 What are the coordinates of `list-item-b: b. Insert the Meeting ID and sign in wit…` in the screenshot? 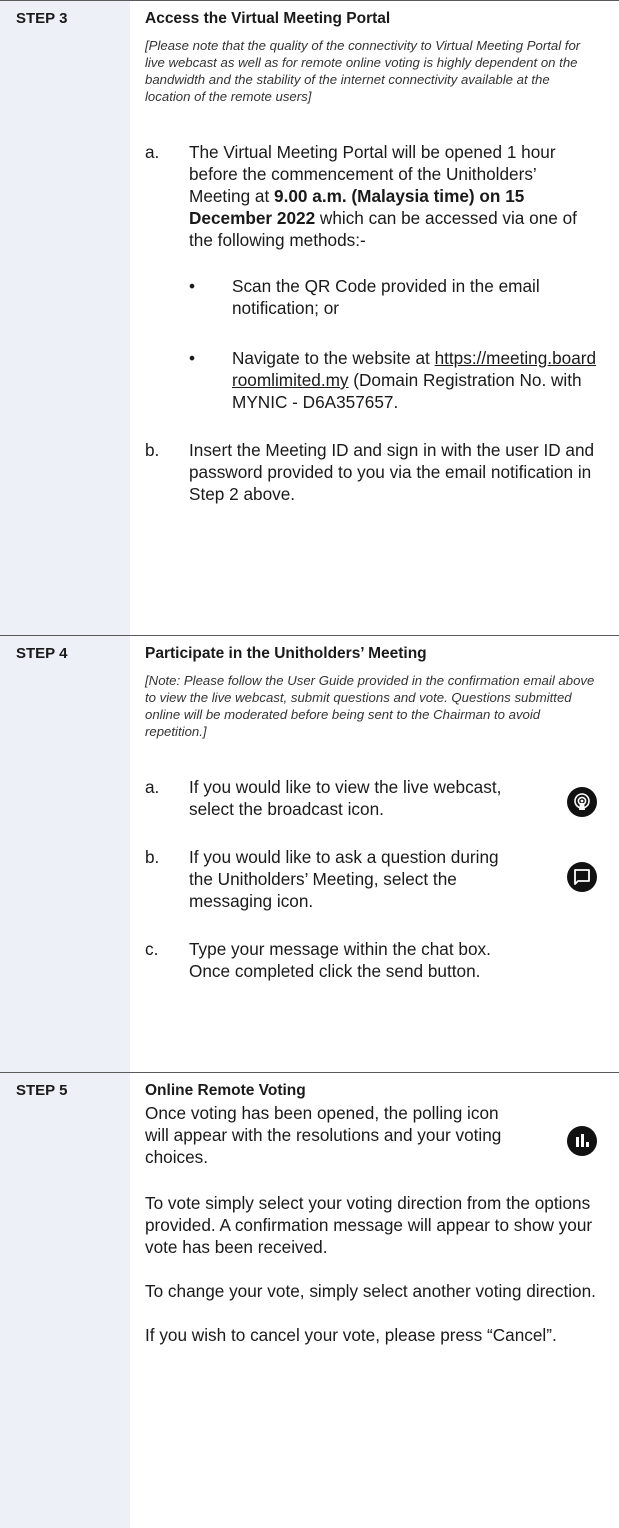 It's located at (371, 472).